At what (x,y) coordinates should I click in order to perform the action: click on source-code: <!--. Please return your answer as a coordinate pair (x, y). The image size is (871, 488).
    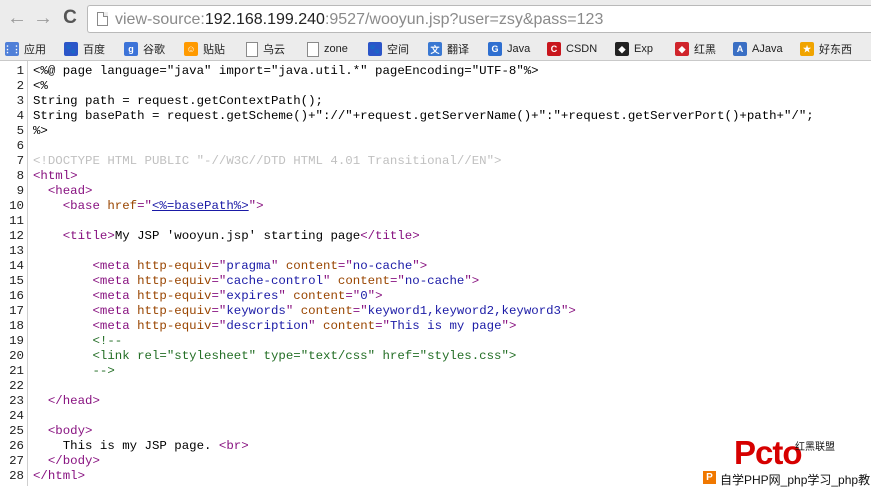
    Looking at the image, I should click on (78, 341).